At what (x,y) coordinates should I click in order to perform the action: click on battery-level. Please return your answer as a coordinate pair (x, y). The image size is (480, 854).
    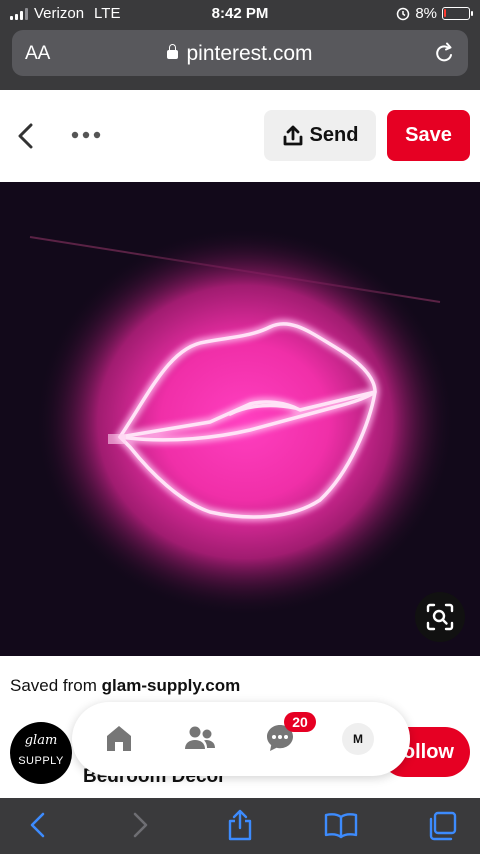
    Looking at the image, I should click on (445, 13).